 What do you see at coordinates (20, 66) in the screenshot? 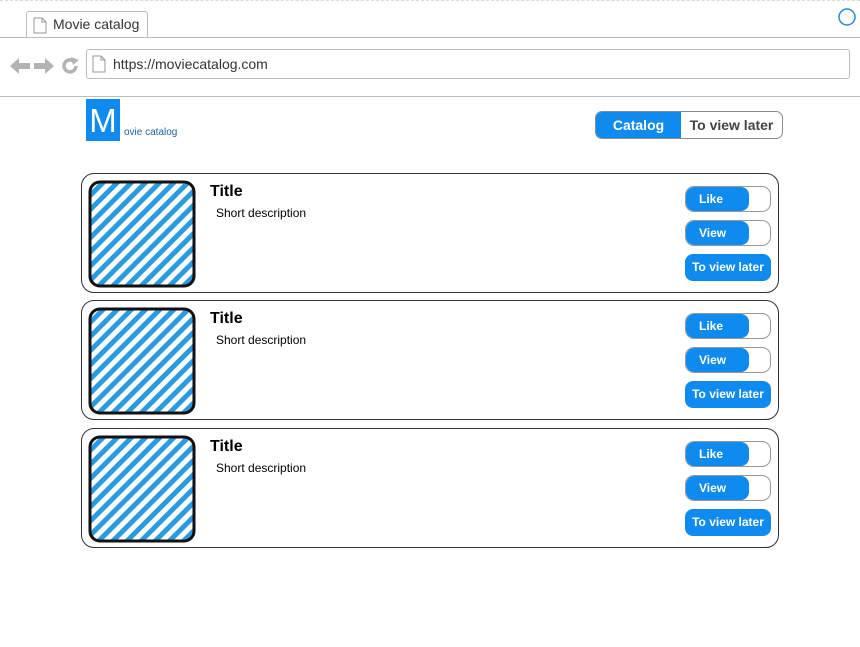
I see `back-arrow-icon` at bounding box center [20, 66].